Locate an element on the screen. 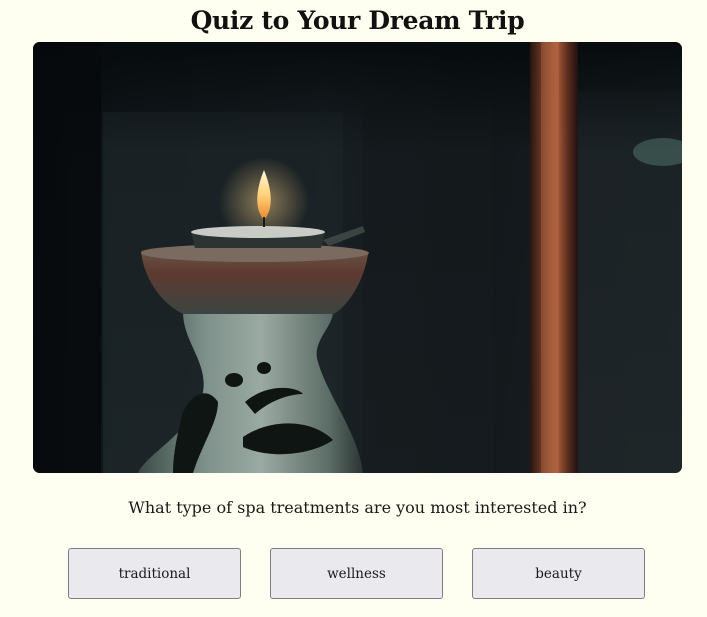 The height and width of the screenshot is (617, 707). quiz-title: Quiz to Your Dream Trip is located at coordinates (357, 20).